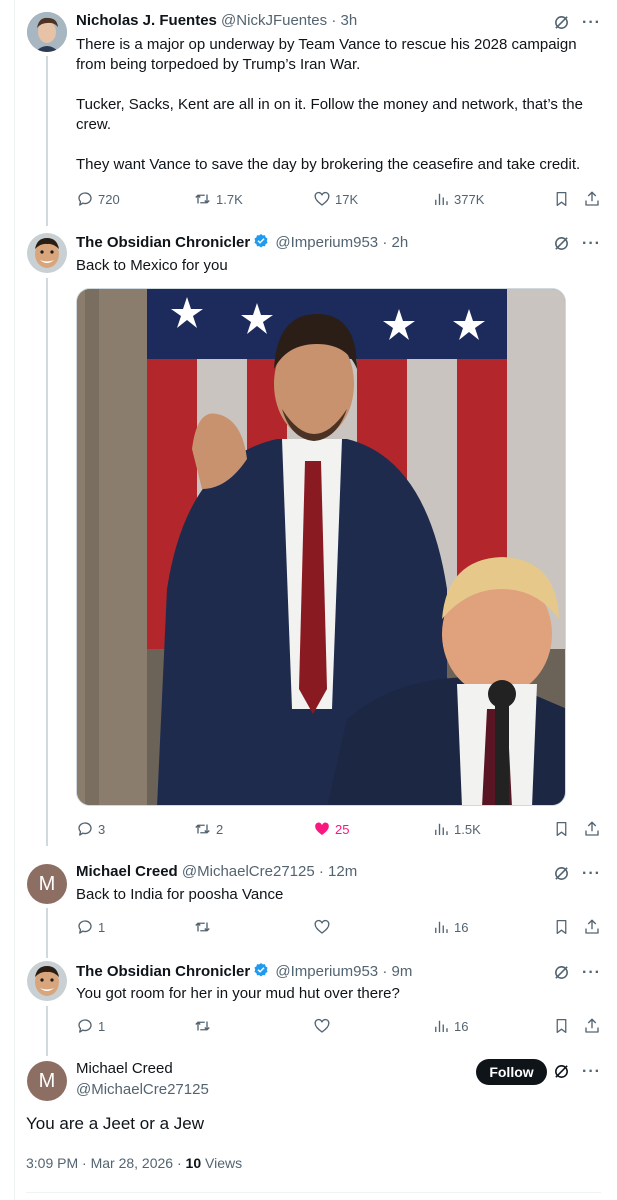  I want to click on tweet2-actions: 3 2 25 1.5K, so click(341, 830).